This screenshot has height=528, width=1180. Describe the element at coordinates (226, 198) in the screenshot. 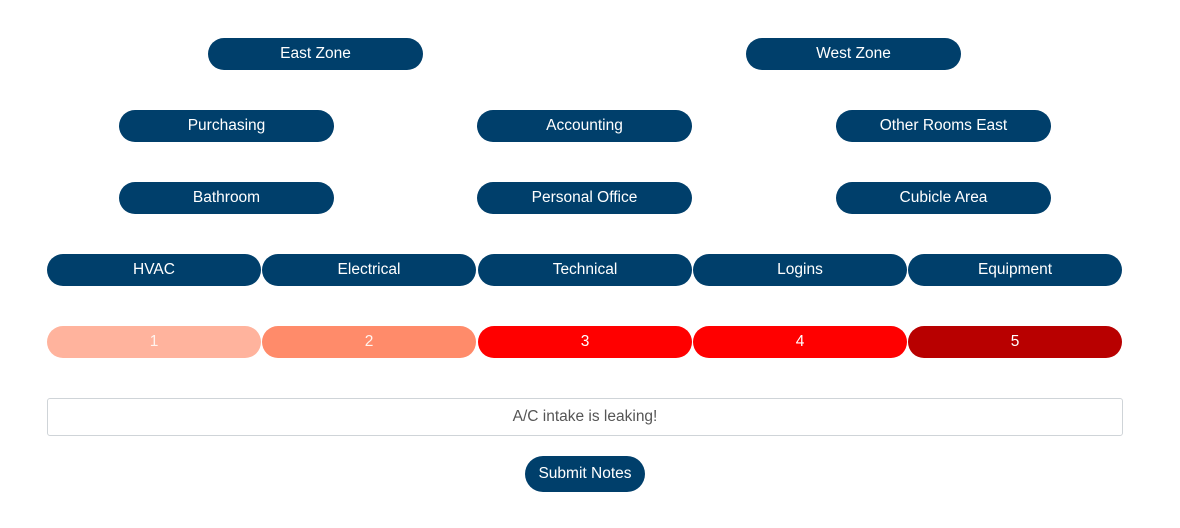

I see `room-bathroom-button: Bathroom` at that location.